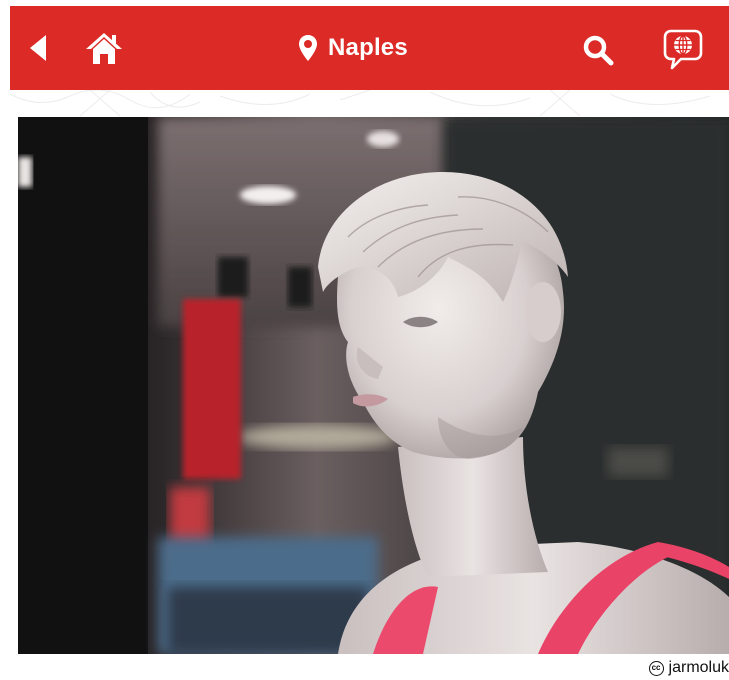 This screenshot has height=680, width=729. I want to click on map-pin-icon, so click(308, 48).